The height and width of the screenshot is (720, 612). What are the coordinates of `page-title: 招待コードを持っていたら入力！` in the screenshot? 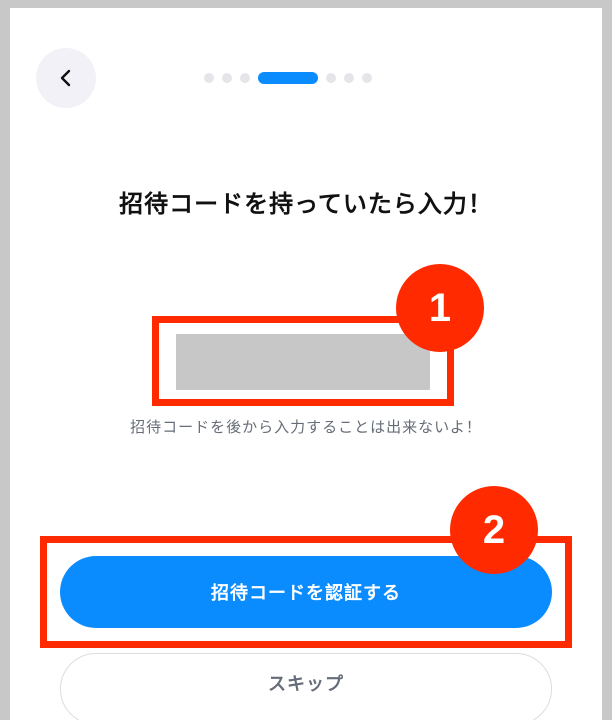 It's located at (306, 204).